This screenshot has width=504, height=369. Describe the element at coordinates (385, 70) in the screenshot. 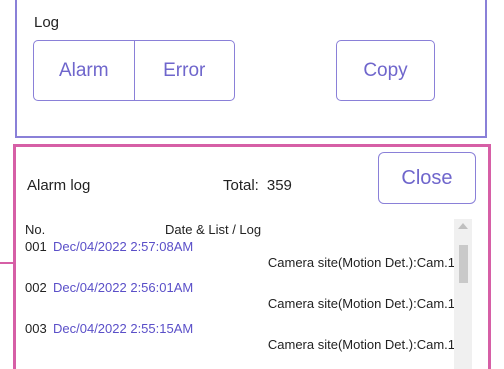

I see `copy-button: Copy` at that location.